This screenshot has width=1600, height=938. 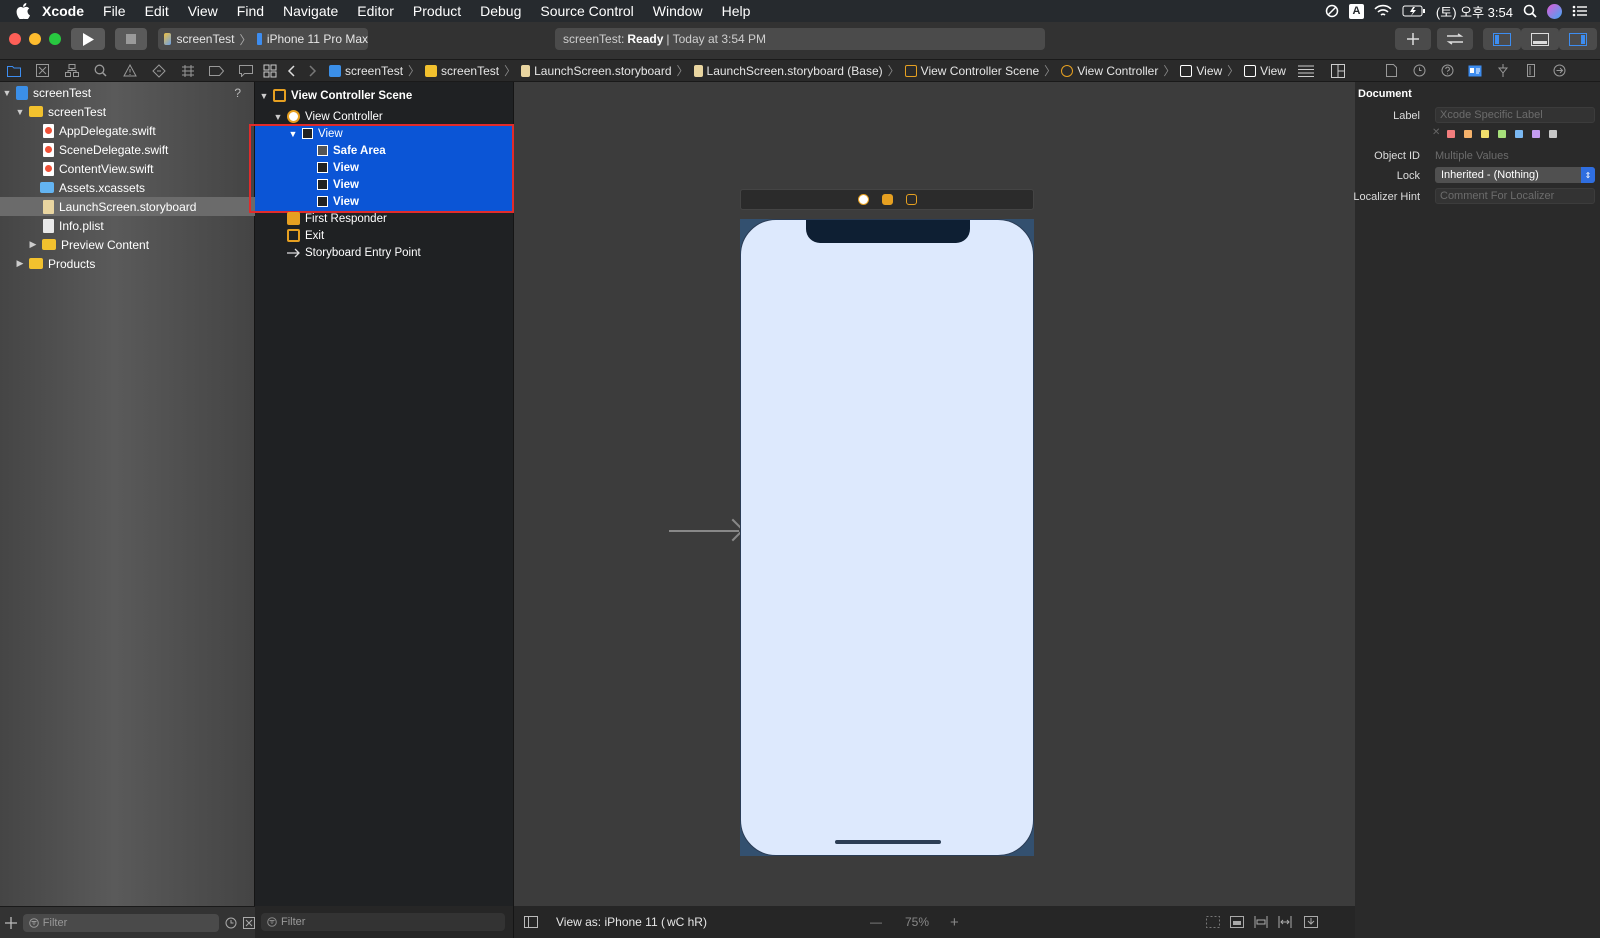 What do you see at coordinates (1468, 134) in the screenshot?
I see `color-swatch-orange` at bounding box center [1468, 134].